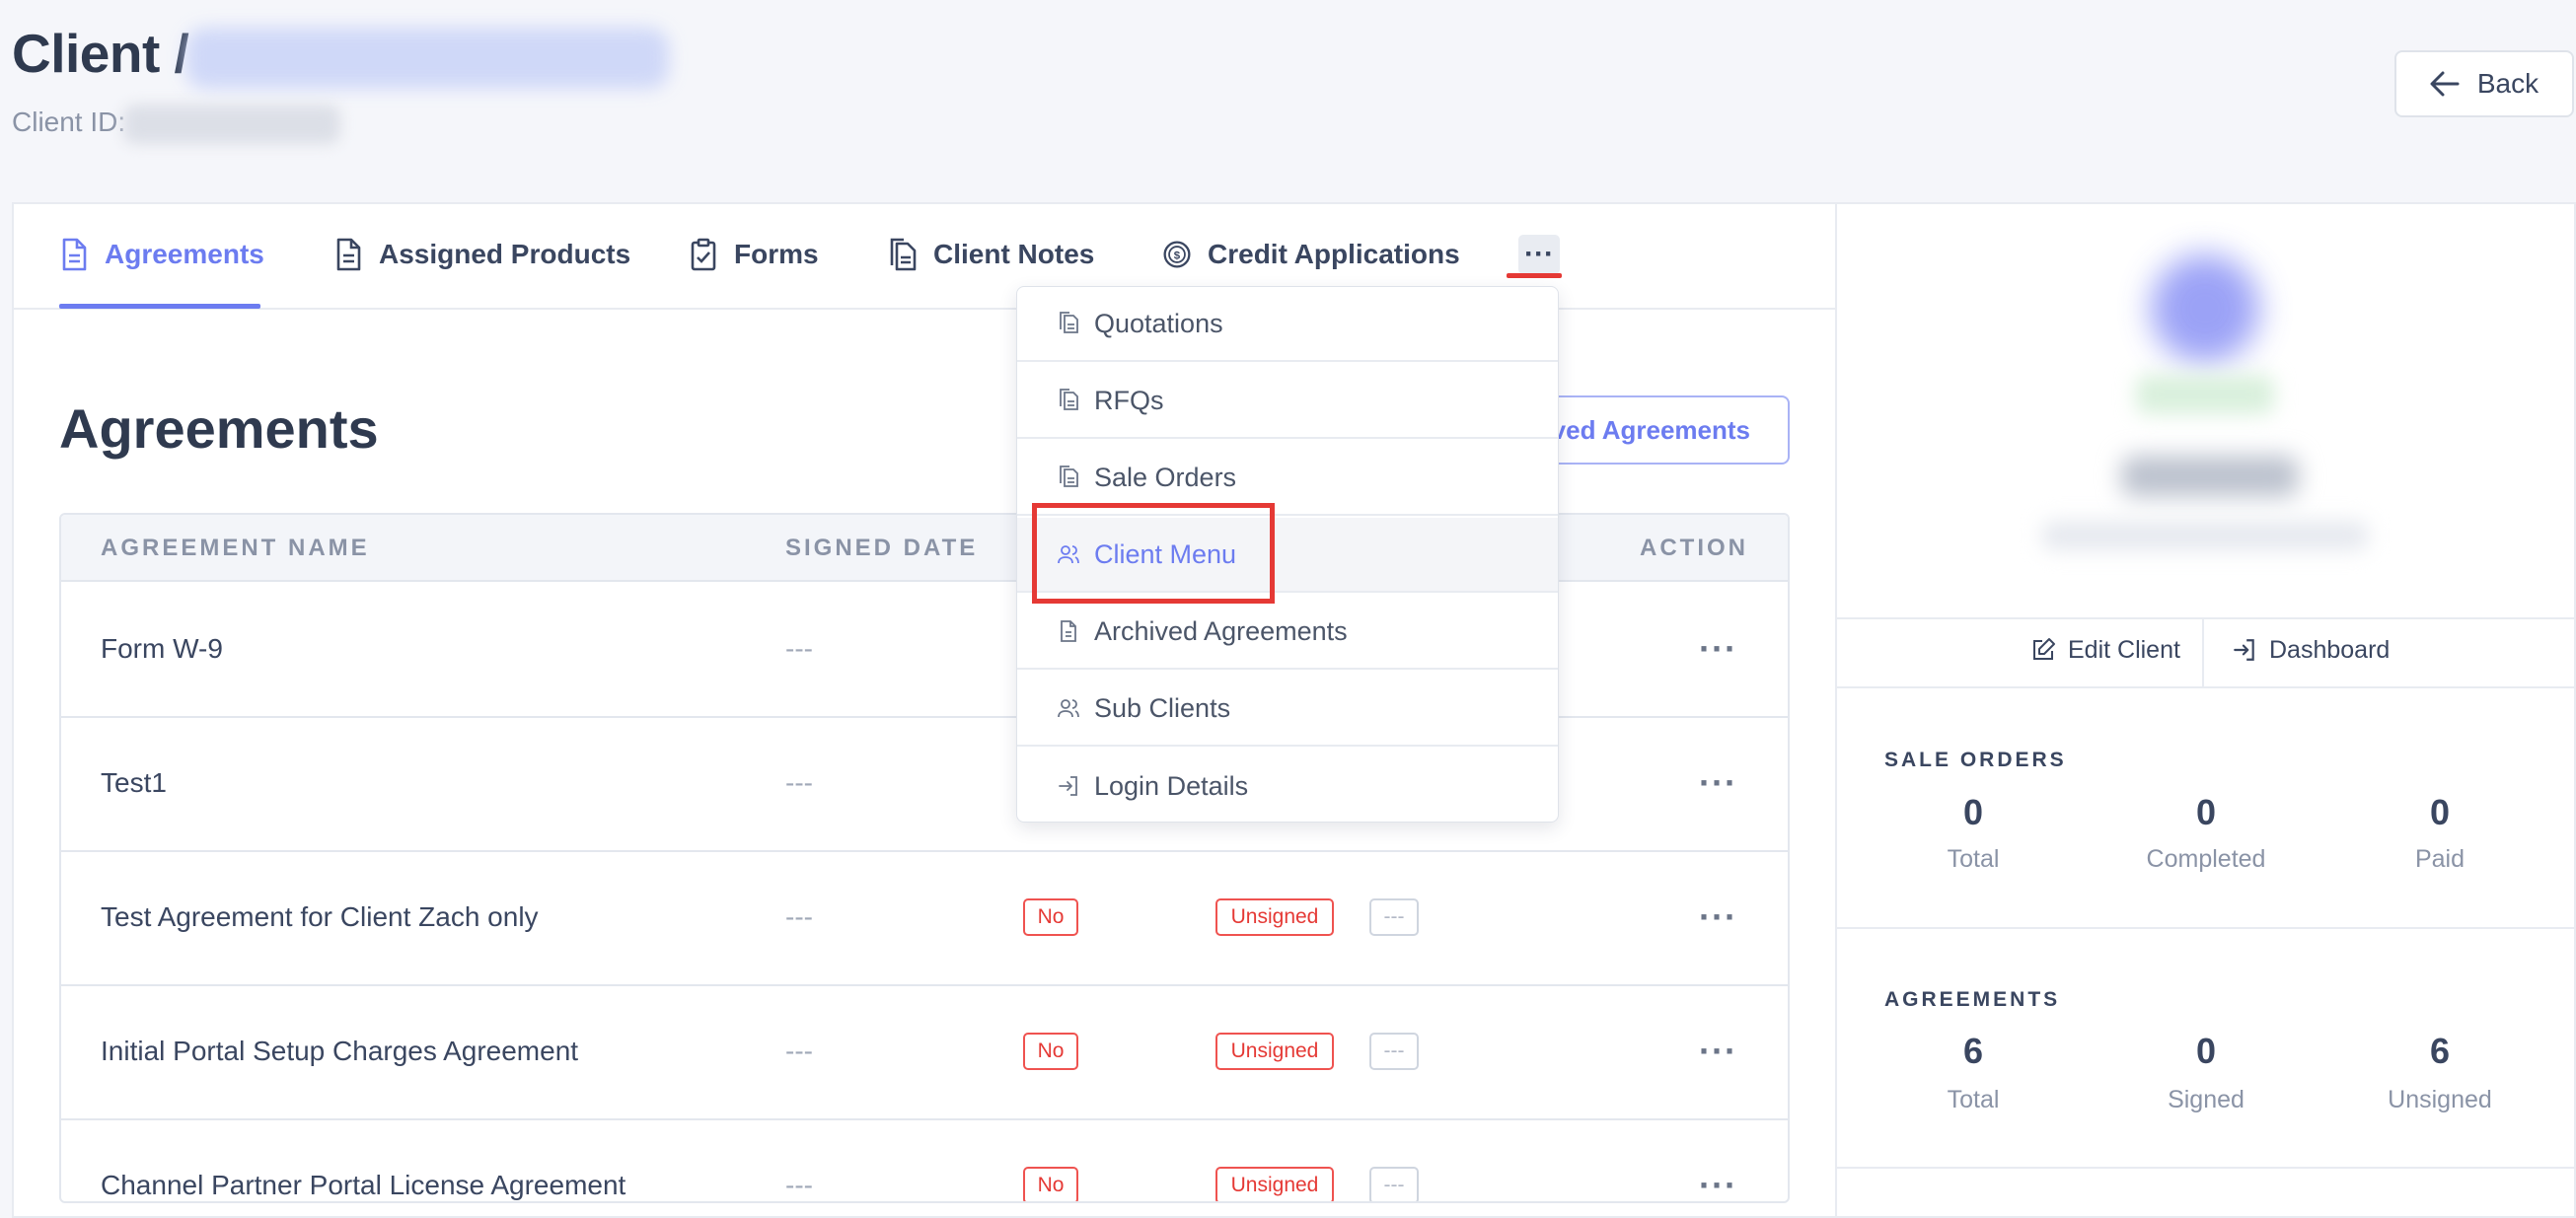  I want to click on sale-orders-paid-value: 0, so click(2440, 812).